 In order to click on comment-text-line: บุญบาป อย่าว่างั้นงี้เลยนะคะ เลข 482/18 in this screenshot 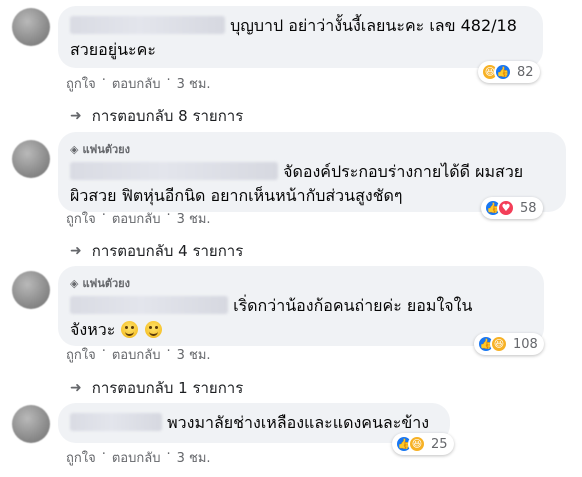, I will do `click(300, 26)`.